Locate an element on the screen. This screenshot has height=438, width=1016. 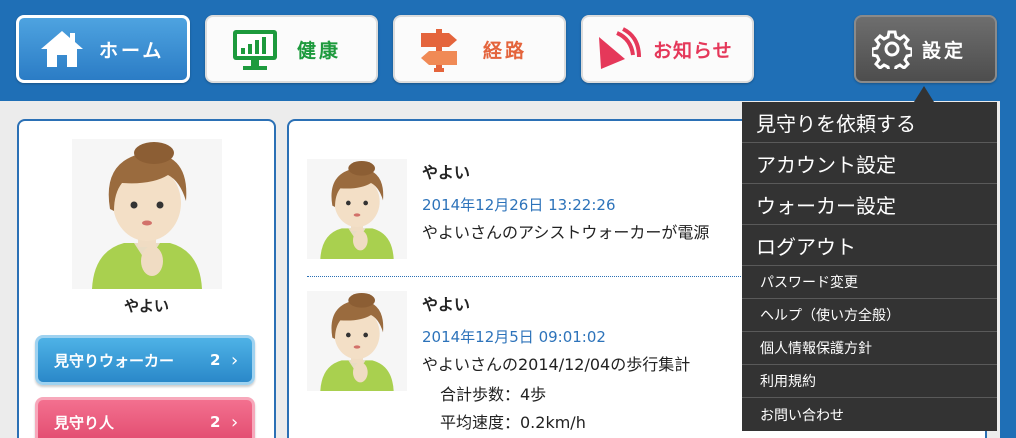
health-label: 健康 is located at coordinates (319, 50).